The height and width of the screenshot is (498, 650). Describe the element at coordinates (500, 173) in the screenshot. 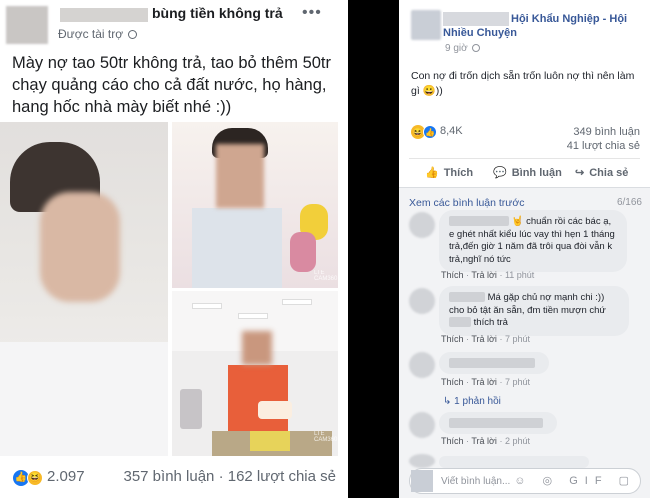

I see `comment-icon: 💬` at that location.